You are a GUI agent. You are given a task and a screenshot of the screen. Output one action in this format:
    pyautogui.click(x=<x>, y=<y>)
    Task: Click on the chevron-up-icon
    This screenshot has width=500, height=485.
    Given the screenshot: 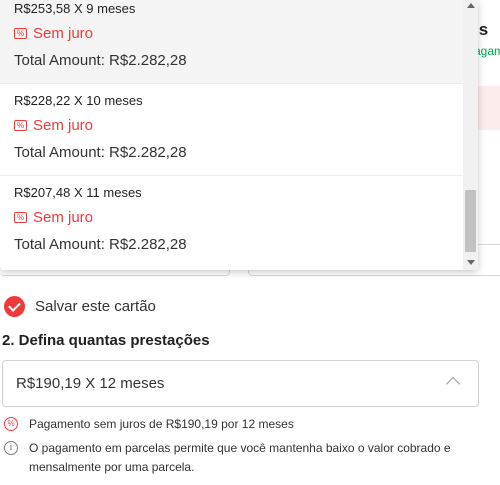 What is the action you would take?
    pyautogui.click(x=453, y=384)
    